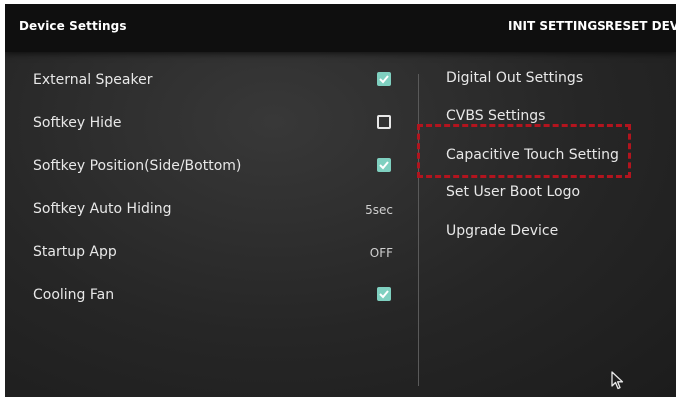  Describe the element at coordinates (73, 26) in the screenshot. I see `page-title: Device Settings` at that location.